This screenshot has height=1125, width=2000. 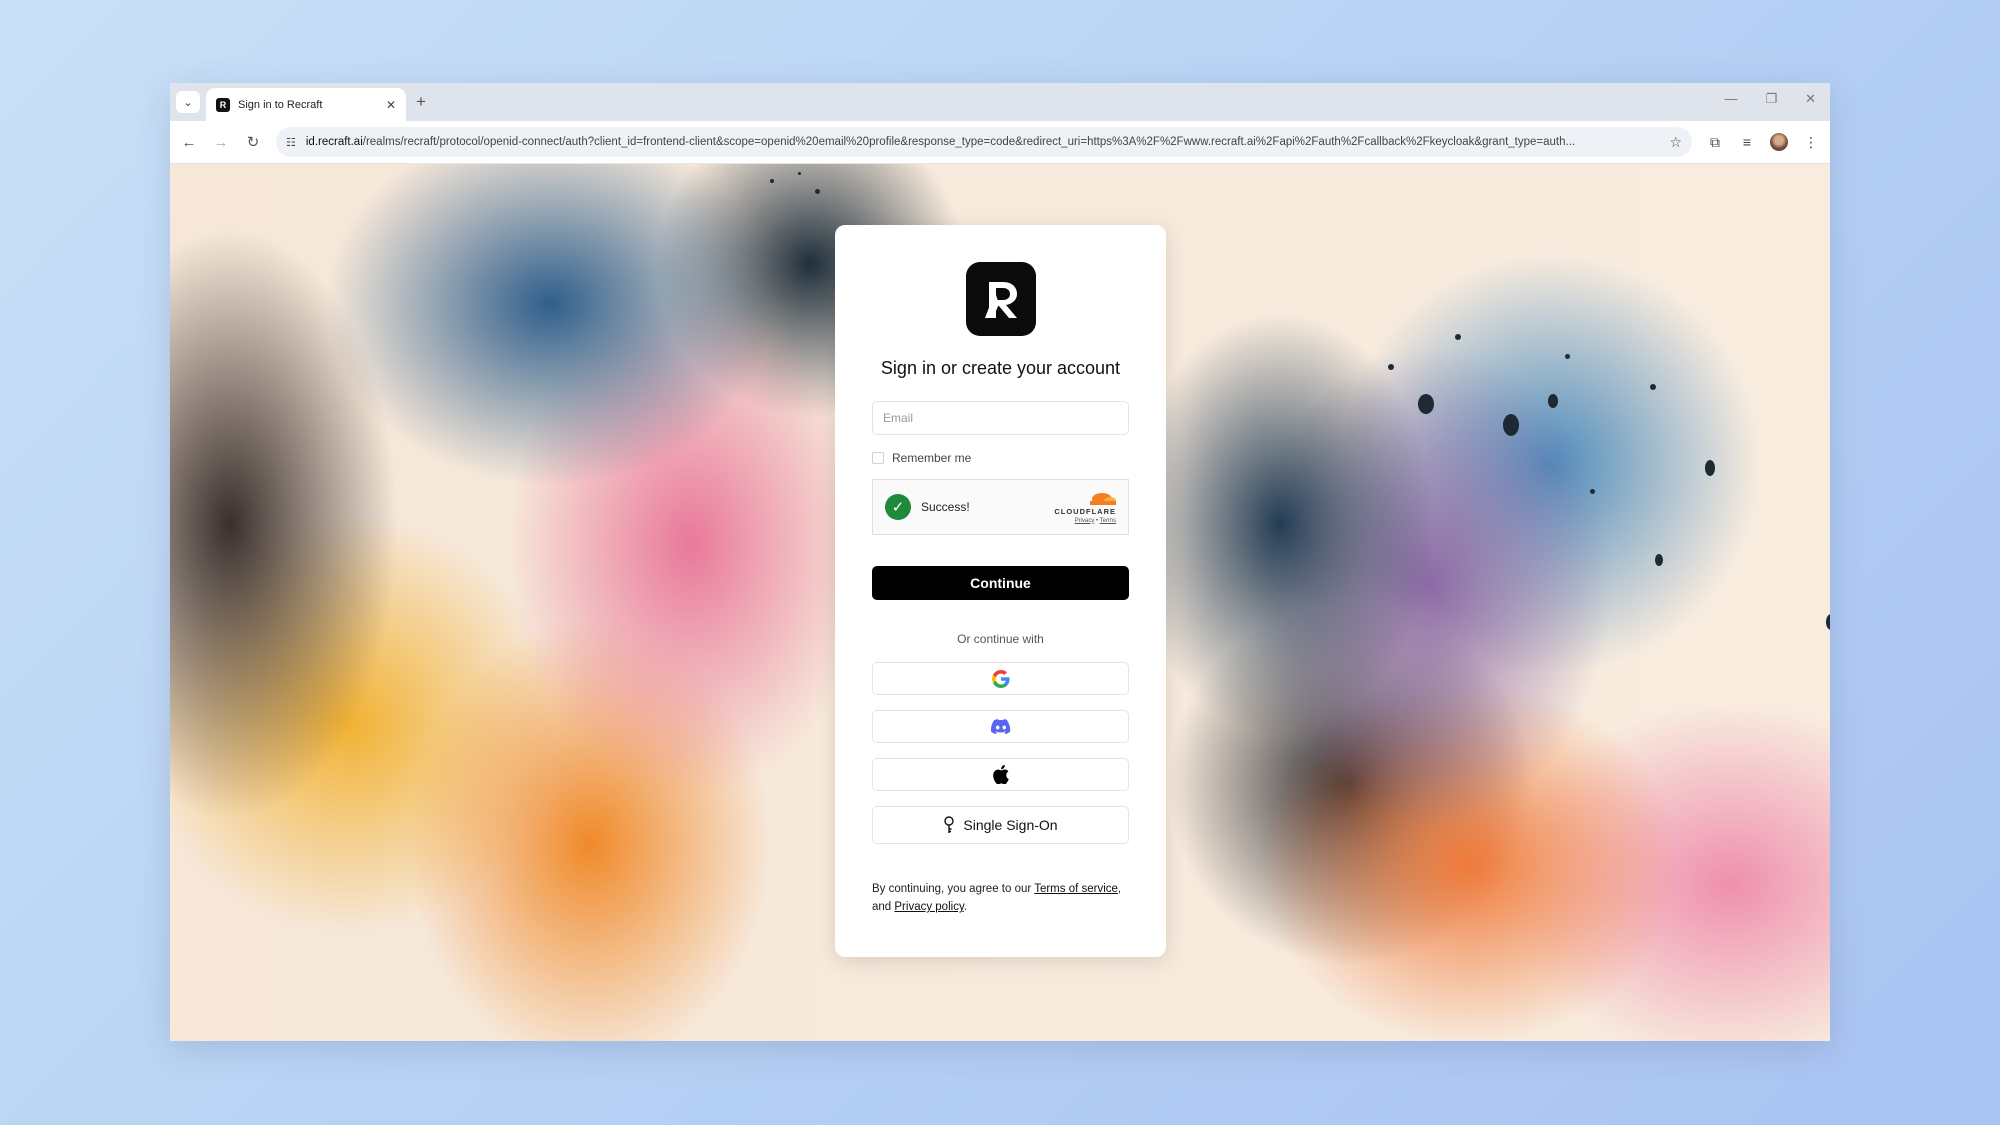 I want to click on checkmark-icon: ✓, so click(x=898, y=507).